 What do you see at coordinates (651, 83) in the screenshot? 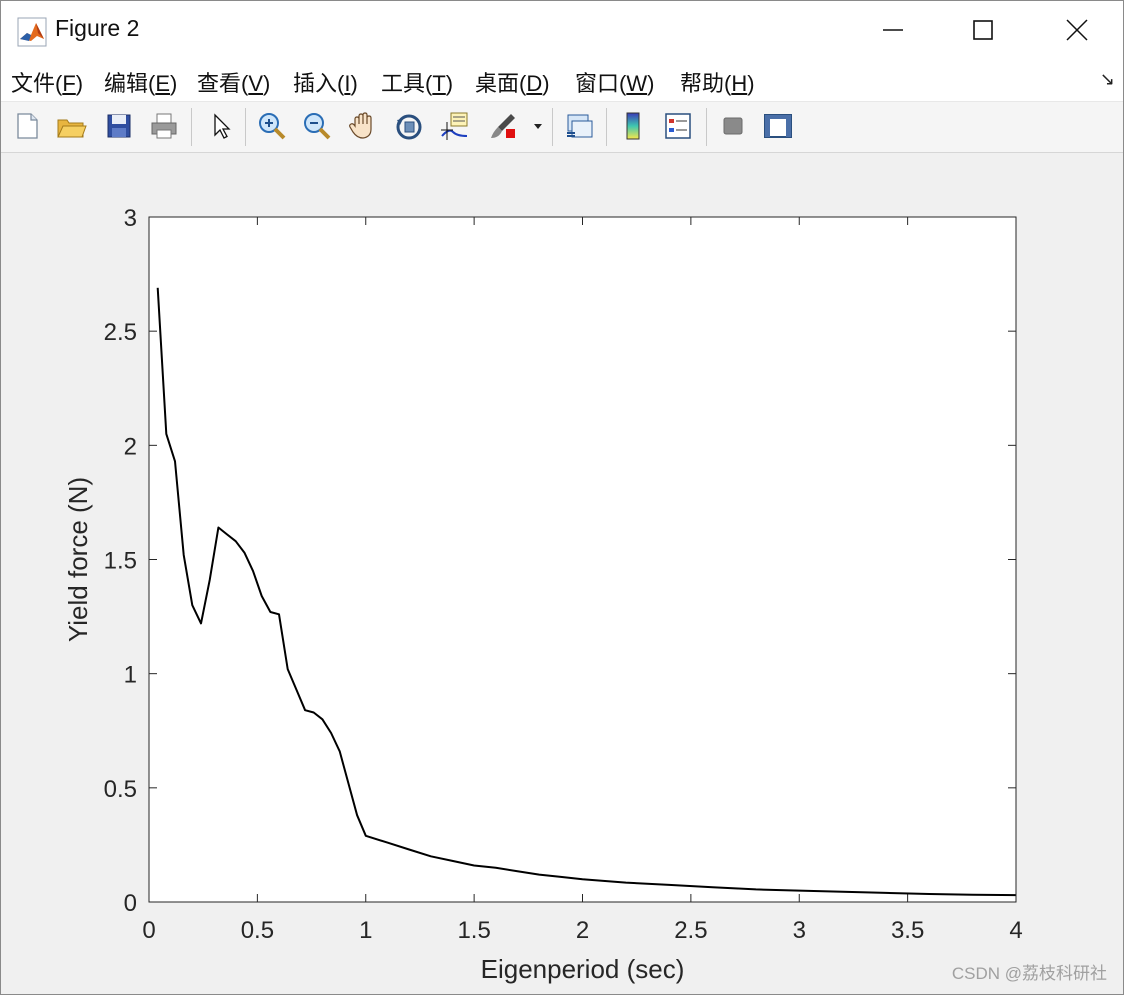
I see `menu-window-end: )` at bounding box center [651, 83].